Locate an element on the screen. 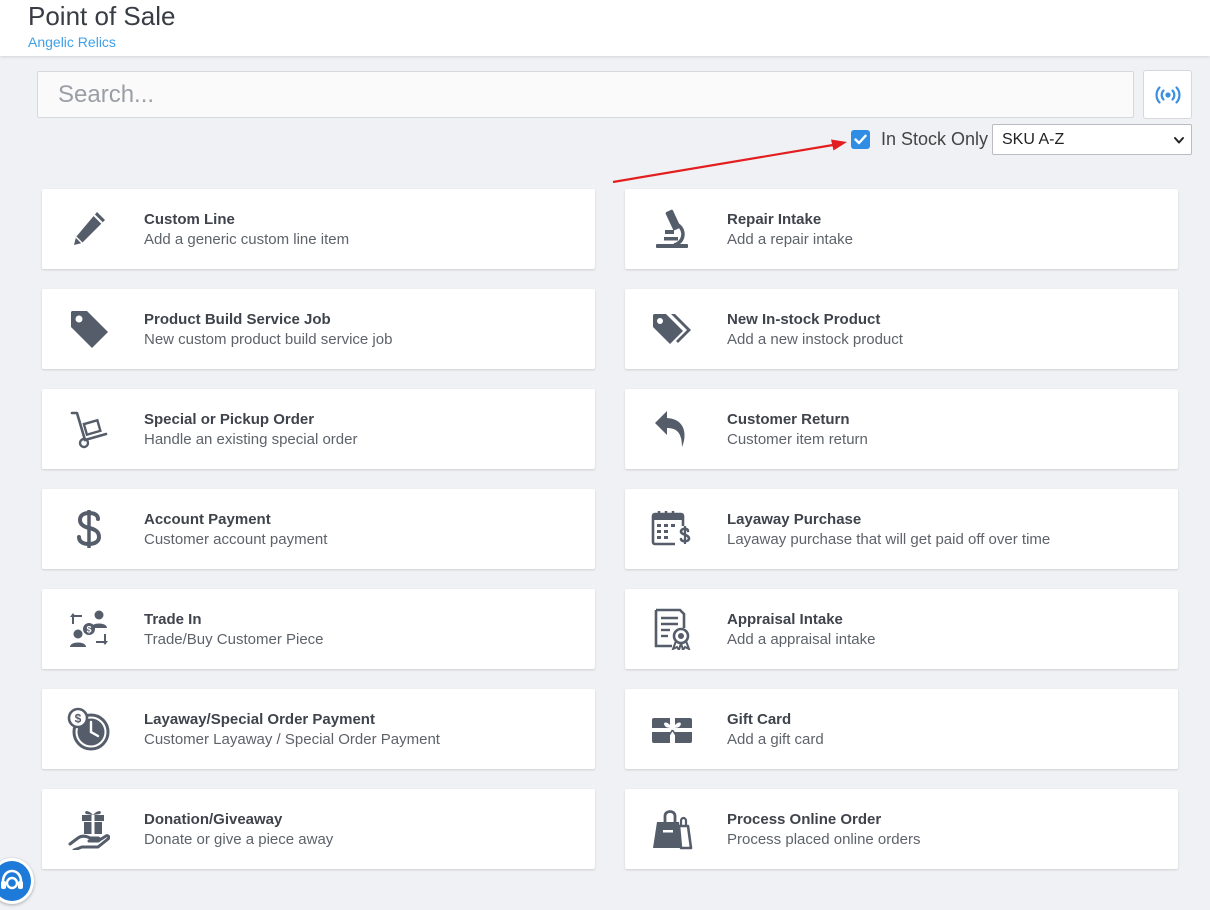 Image resolution: width=1210 pixels, height=910 pixels. time-money-icon: $ is located at coordinates (89, 729).